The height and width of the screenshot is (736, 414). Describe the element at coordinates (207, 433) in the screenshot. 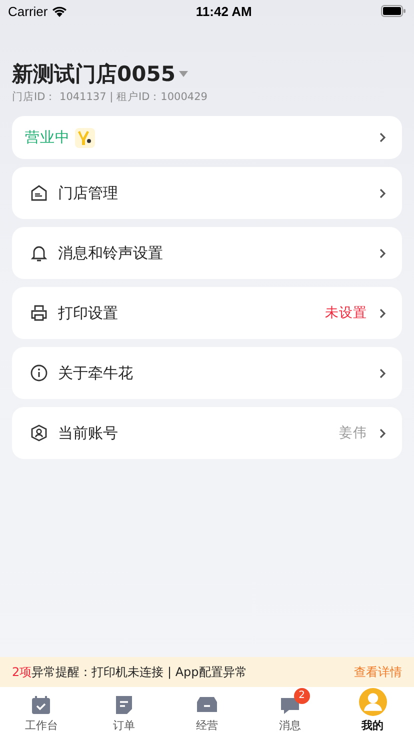

I see `menu-item: 当前账号 姜伟` at that location.